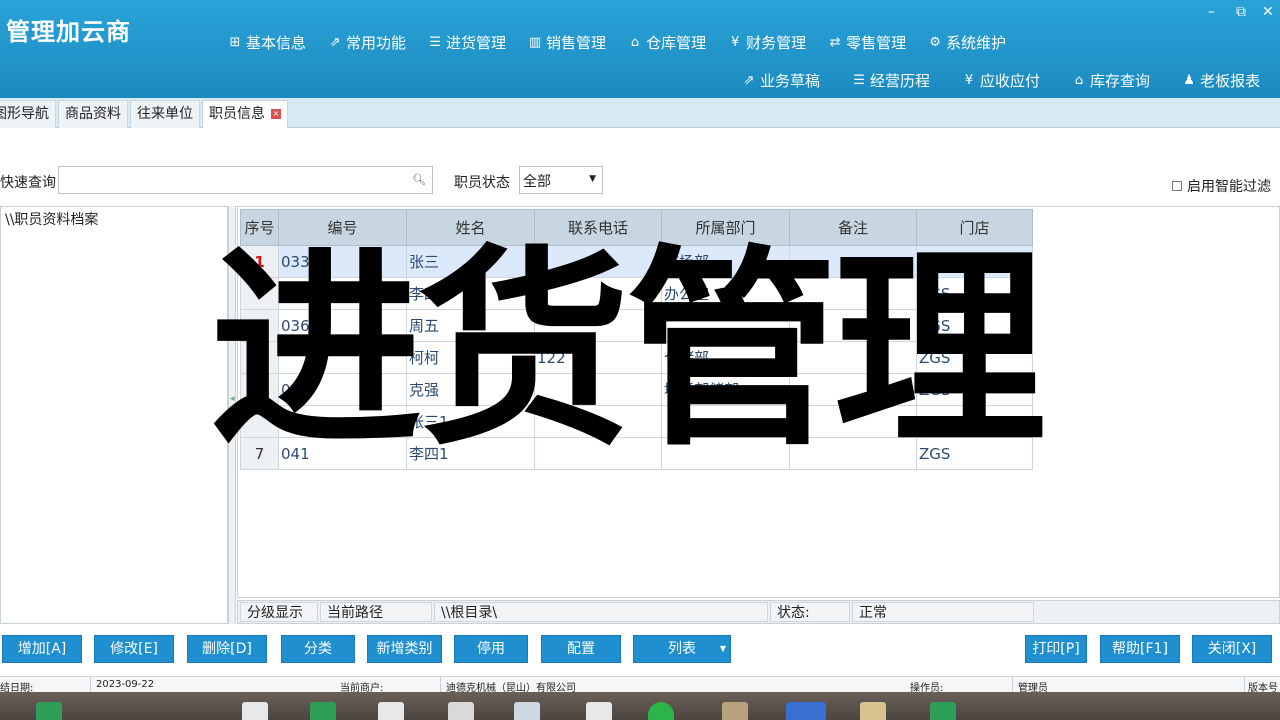 The image size is (1280, 720). Describe the element at coordinates (891, 80) in the screenshot. I see `nav-item-history: ☰ 经营历程` at that location.